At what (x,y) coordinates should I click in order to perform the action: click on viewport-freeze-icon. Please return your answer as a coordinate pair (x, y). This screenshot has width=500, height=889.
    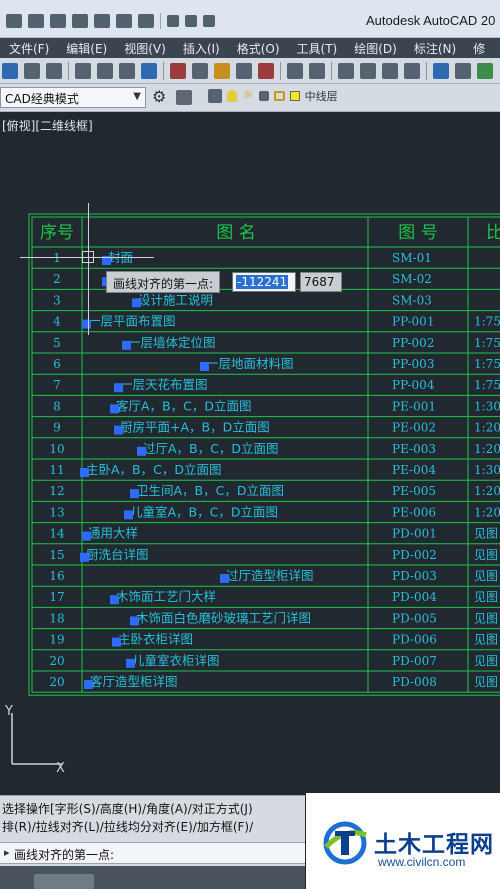
    Looking at the image, I should click on (263, 96).